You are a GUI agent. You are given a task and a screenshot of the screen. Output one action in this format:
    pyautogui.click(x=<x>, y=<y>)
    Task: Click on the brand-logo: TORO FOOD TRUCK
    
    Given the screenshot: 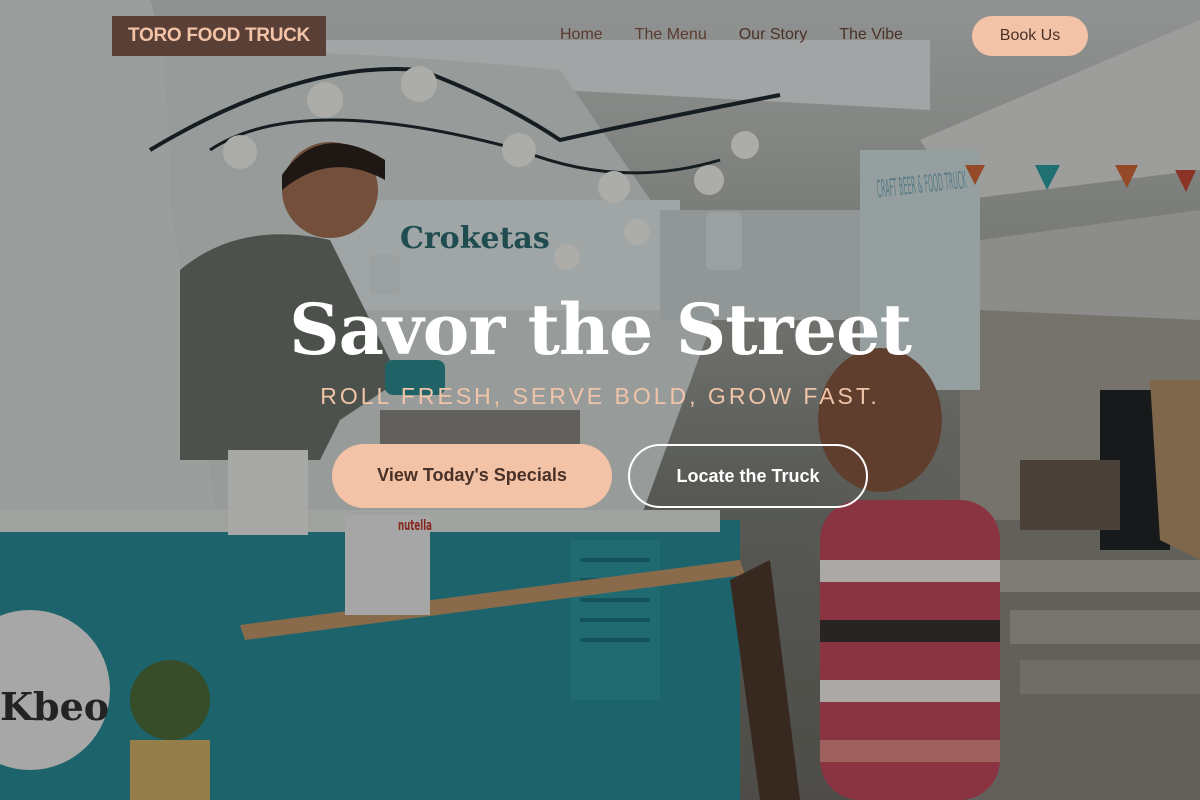 What is the action you would take?
    pyautogui.click(x=219, y=36)
    